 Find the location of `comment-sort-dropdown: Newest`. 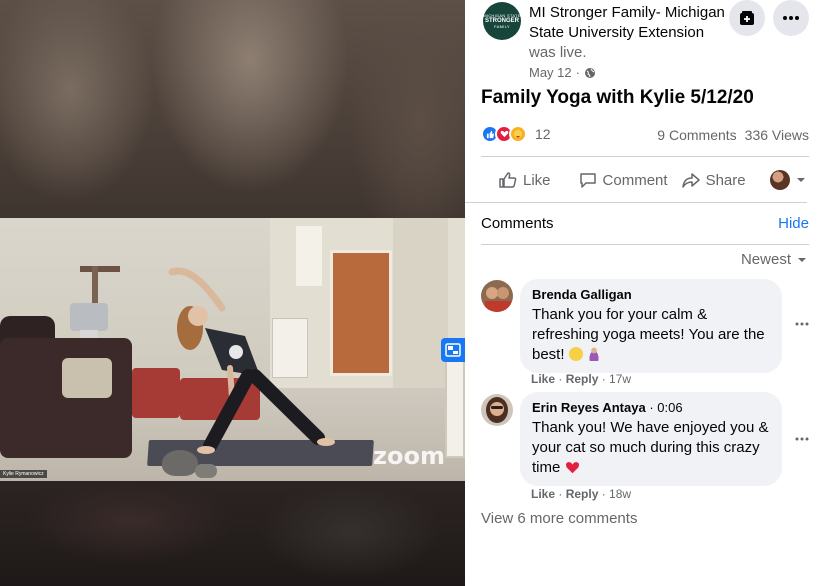

comment-sort-dropdown: Newest is located at coordinates (774, 259).